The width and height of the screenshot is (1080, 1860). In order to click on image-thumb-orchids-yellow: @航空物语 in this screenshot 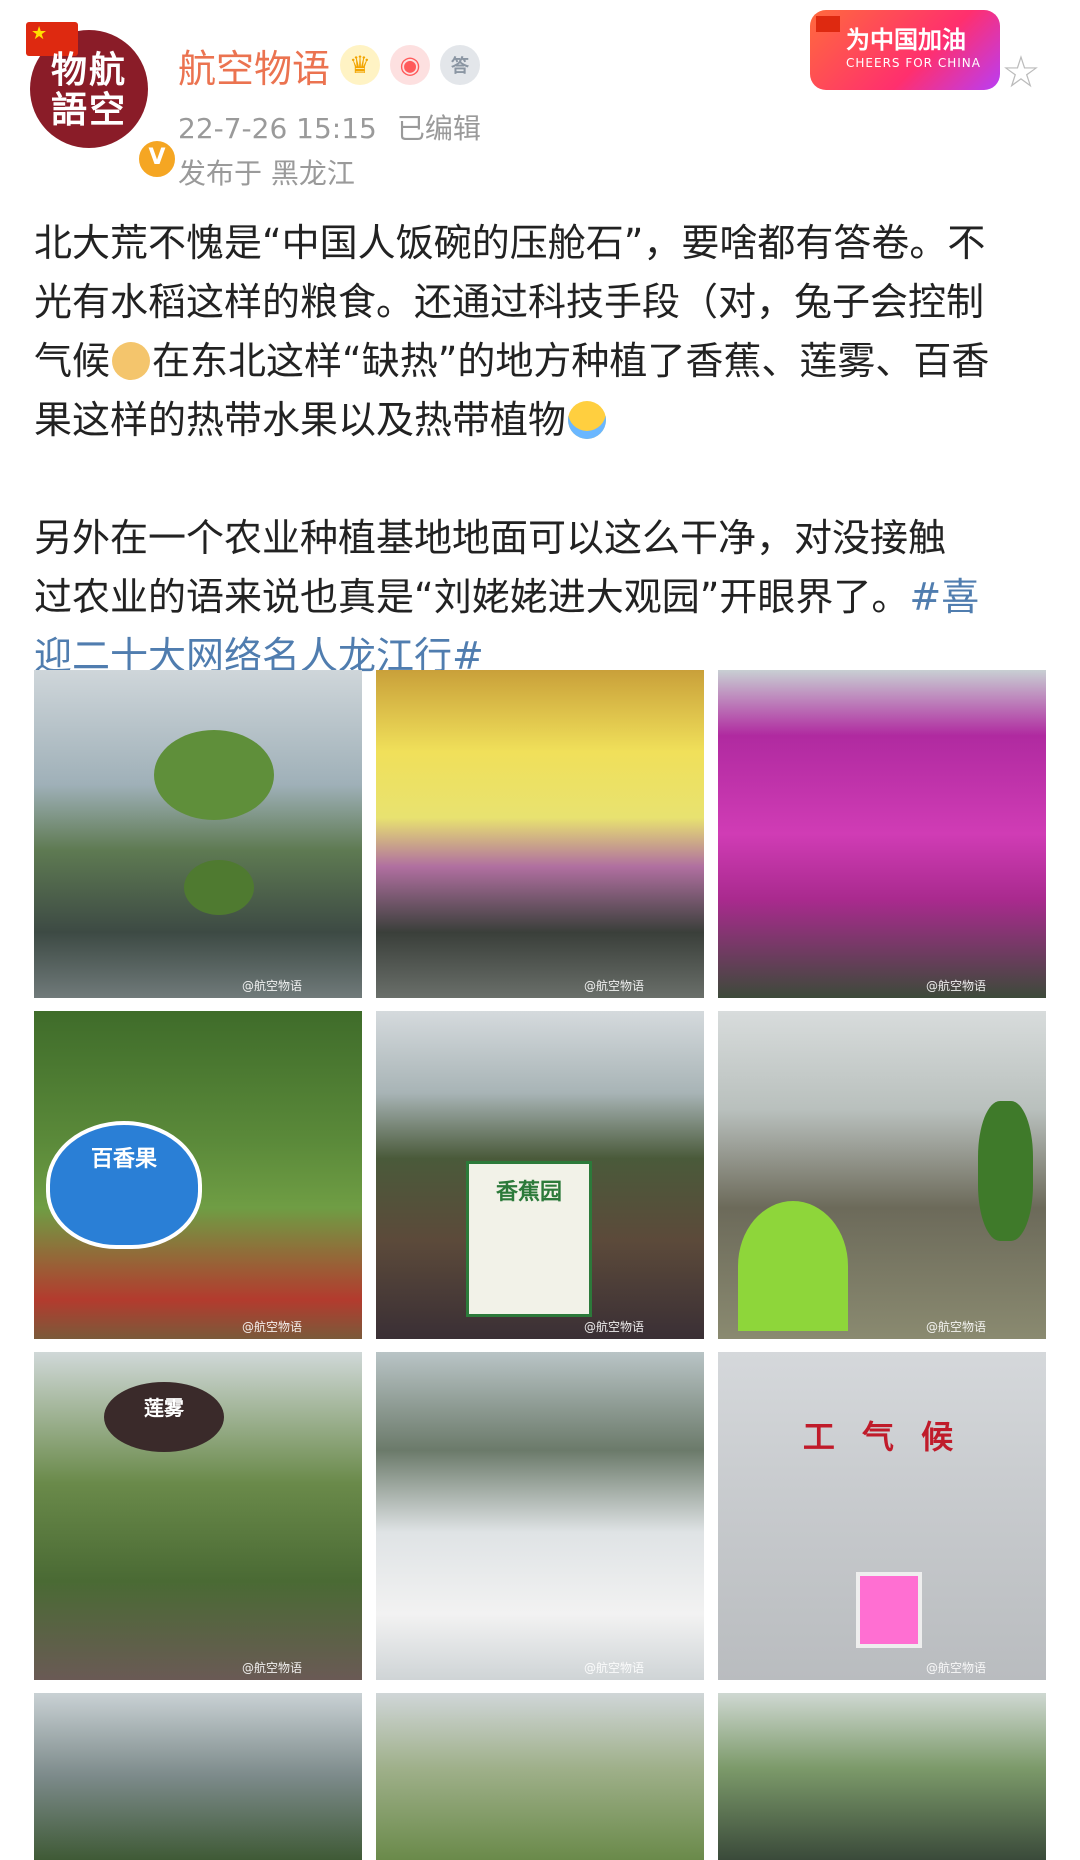, I will do `click(540, 834)`.